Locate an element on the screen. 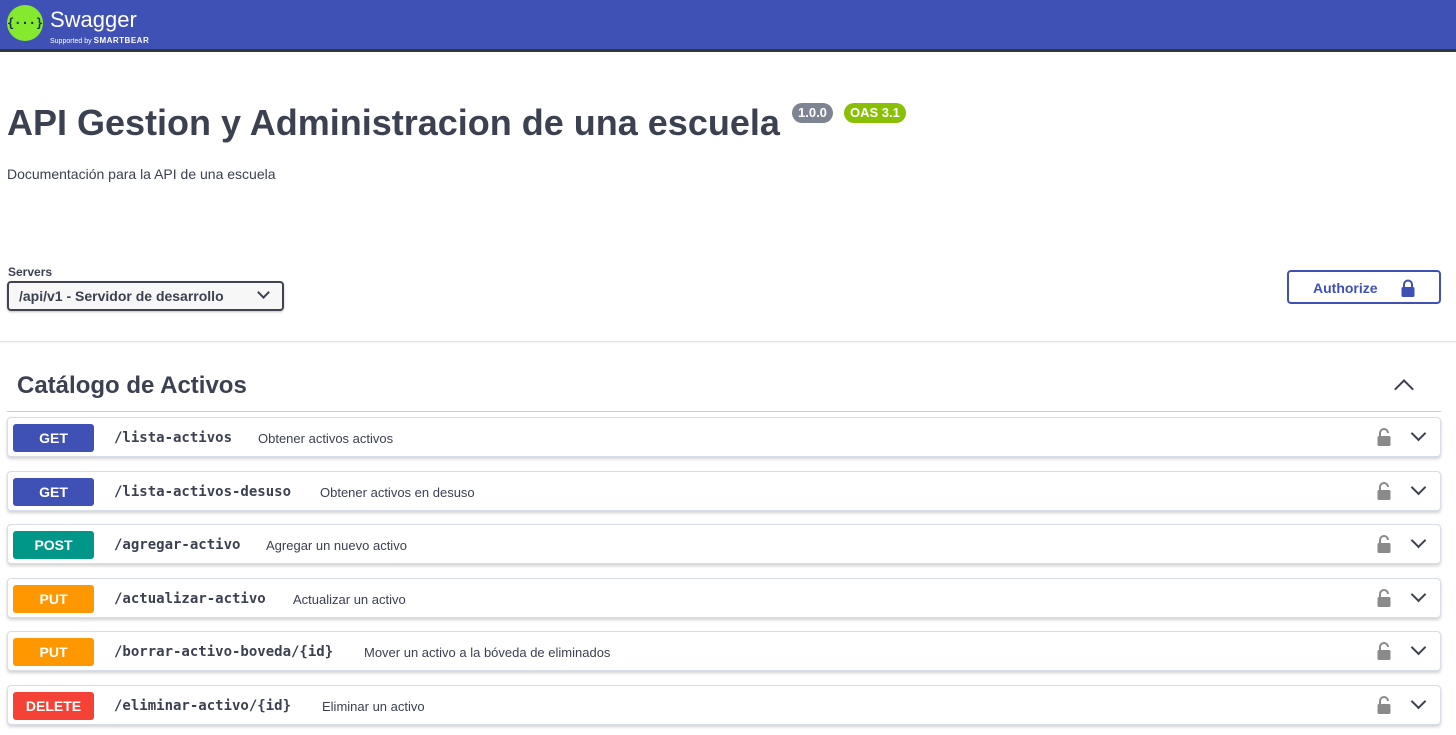  operation-path: /actualizar-activo is located at coordinates (190, 599).